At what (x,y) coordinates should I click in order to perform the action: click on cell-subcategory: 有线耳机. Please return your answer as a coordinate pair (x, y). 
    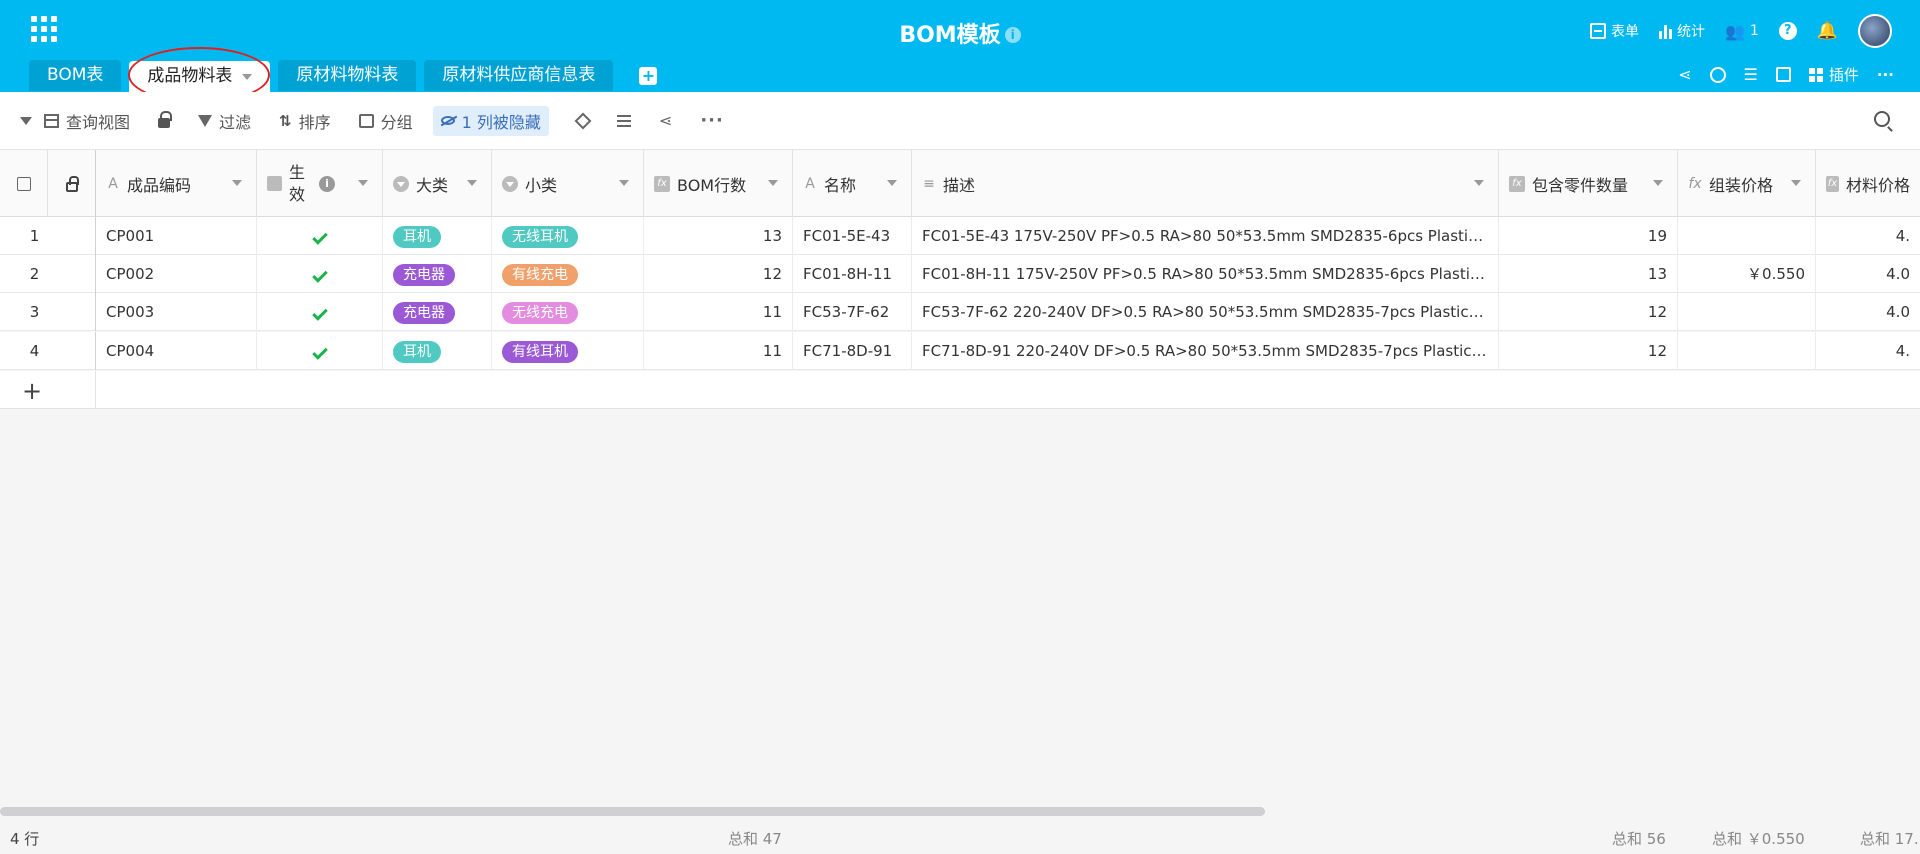
    Looking at the image, I should click on (568, 351).